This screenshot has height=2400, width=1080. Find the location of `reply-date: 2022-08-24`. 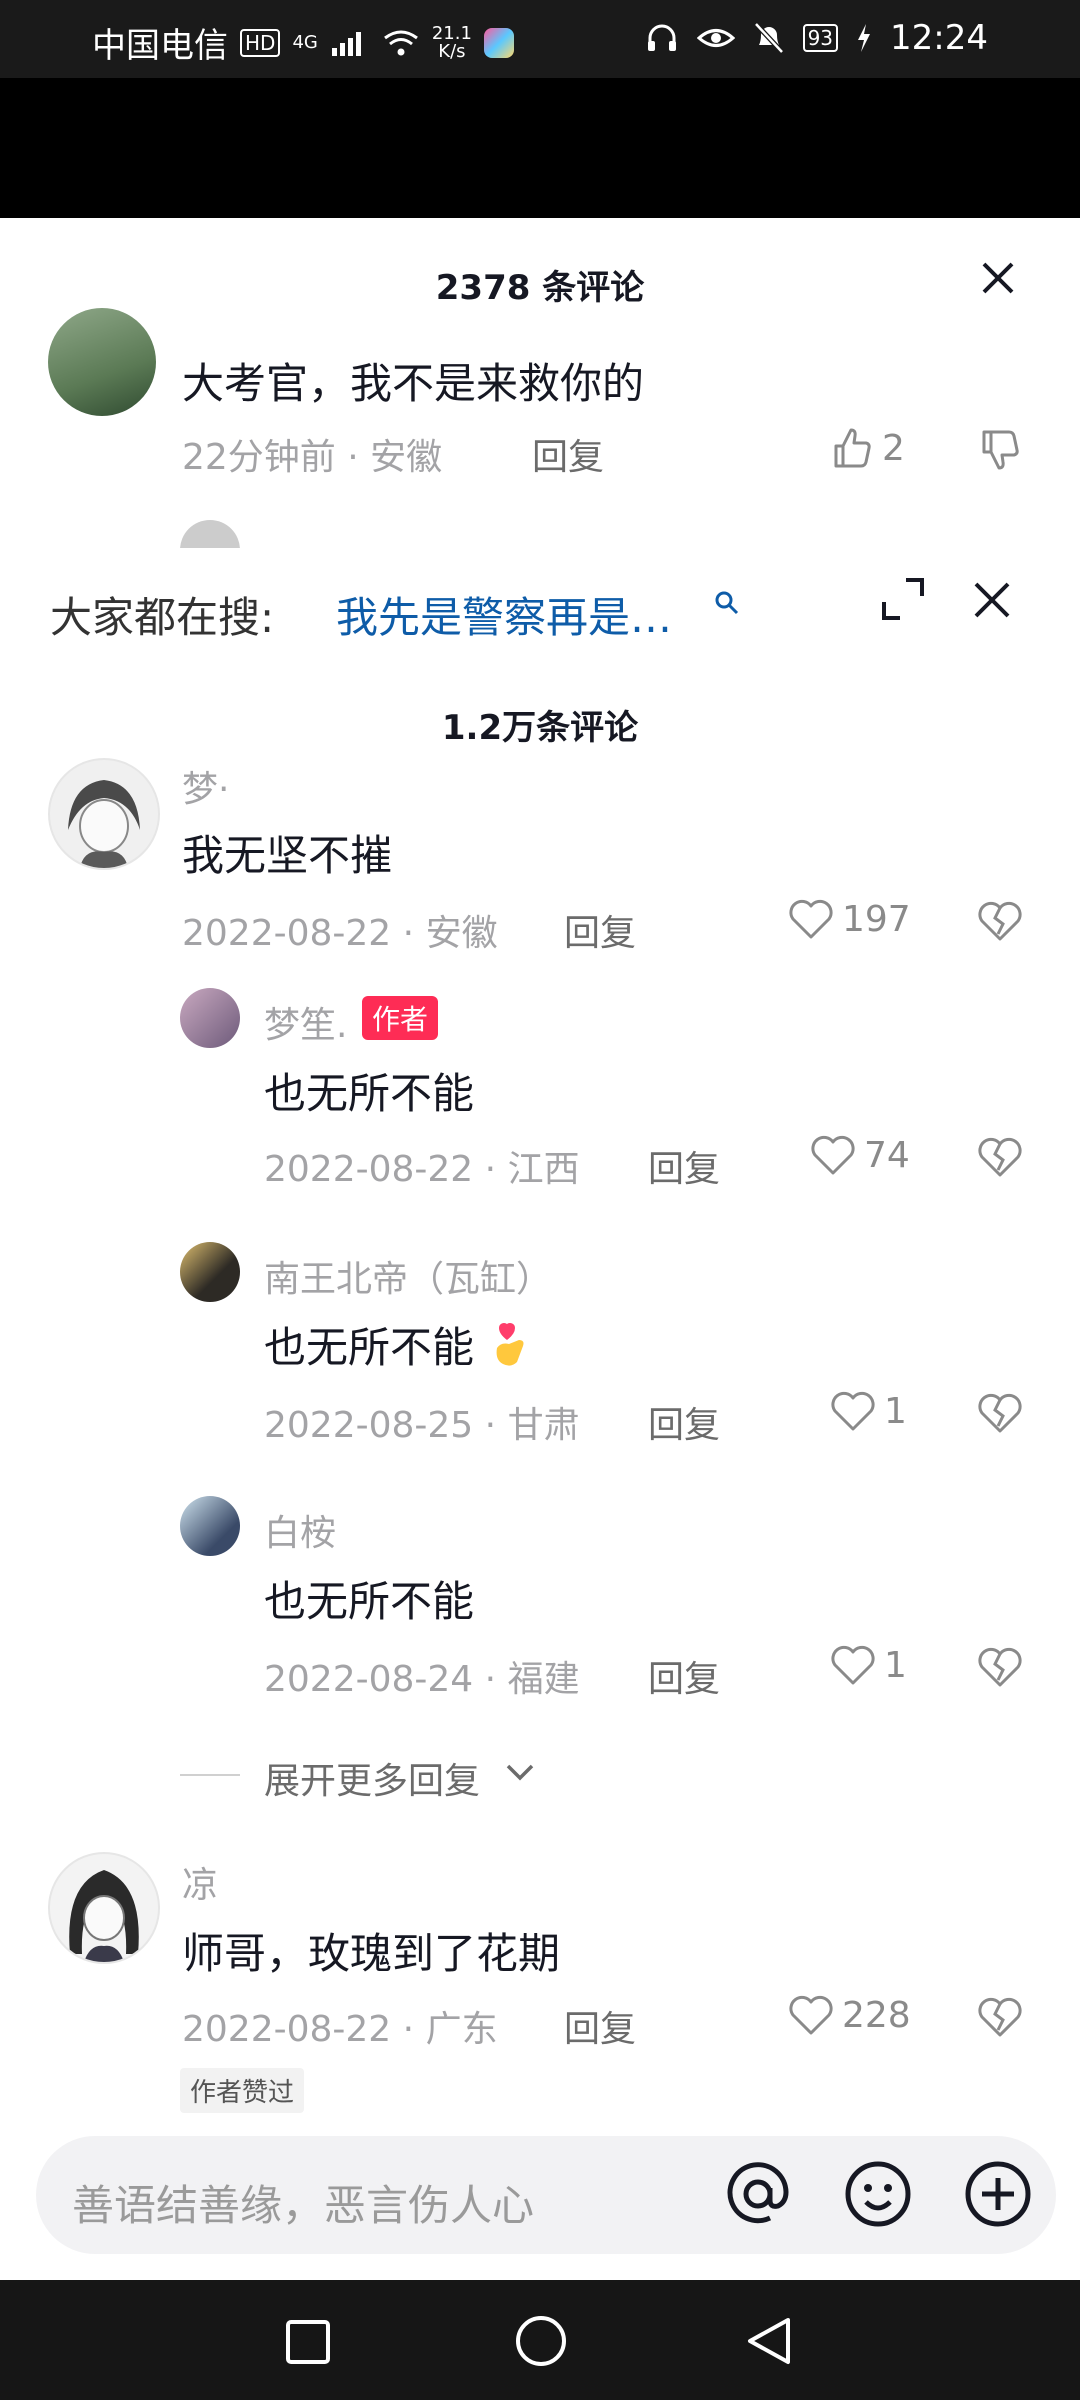

reply-date: 2022-08-24 is located at coordinates (369, 1679).